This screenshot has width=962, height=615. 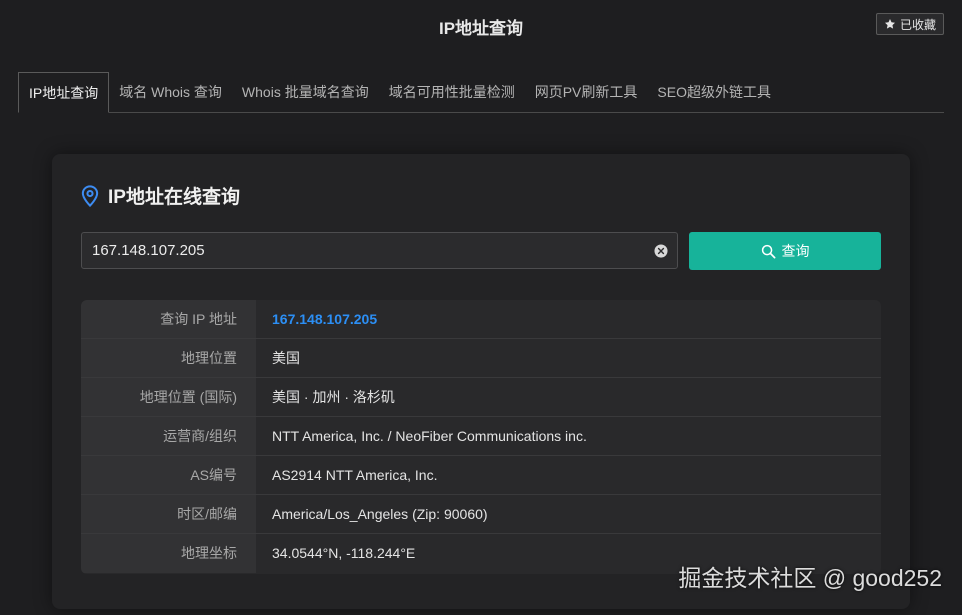 What do you see at coordinates (917, 24) in the screenshot?
I see `favorite-label: 已收藏` at bounding box center [917, 24].